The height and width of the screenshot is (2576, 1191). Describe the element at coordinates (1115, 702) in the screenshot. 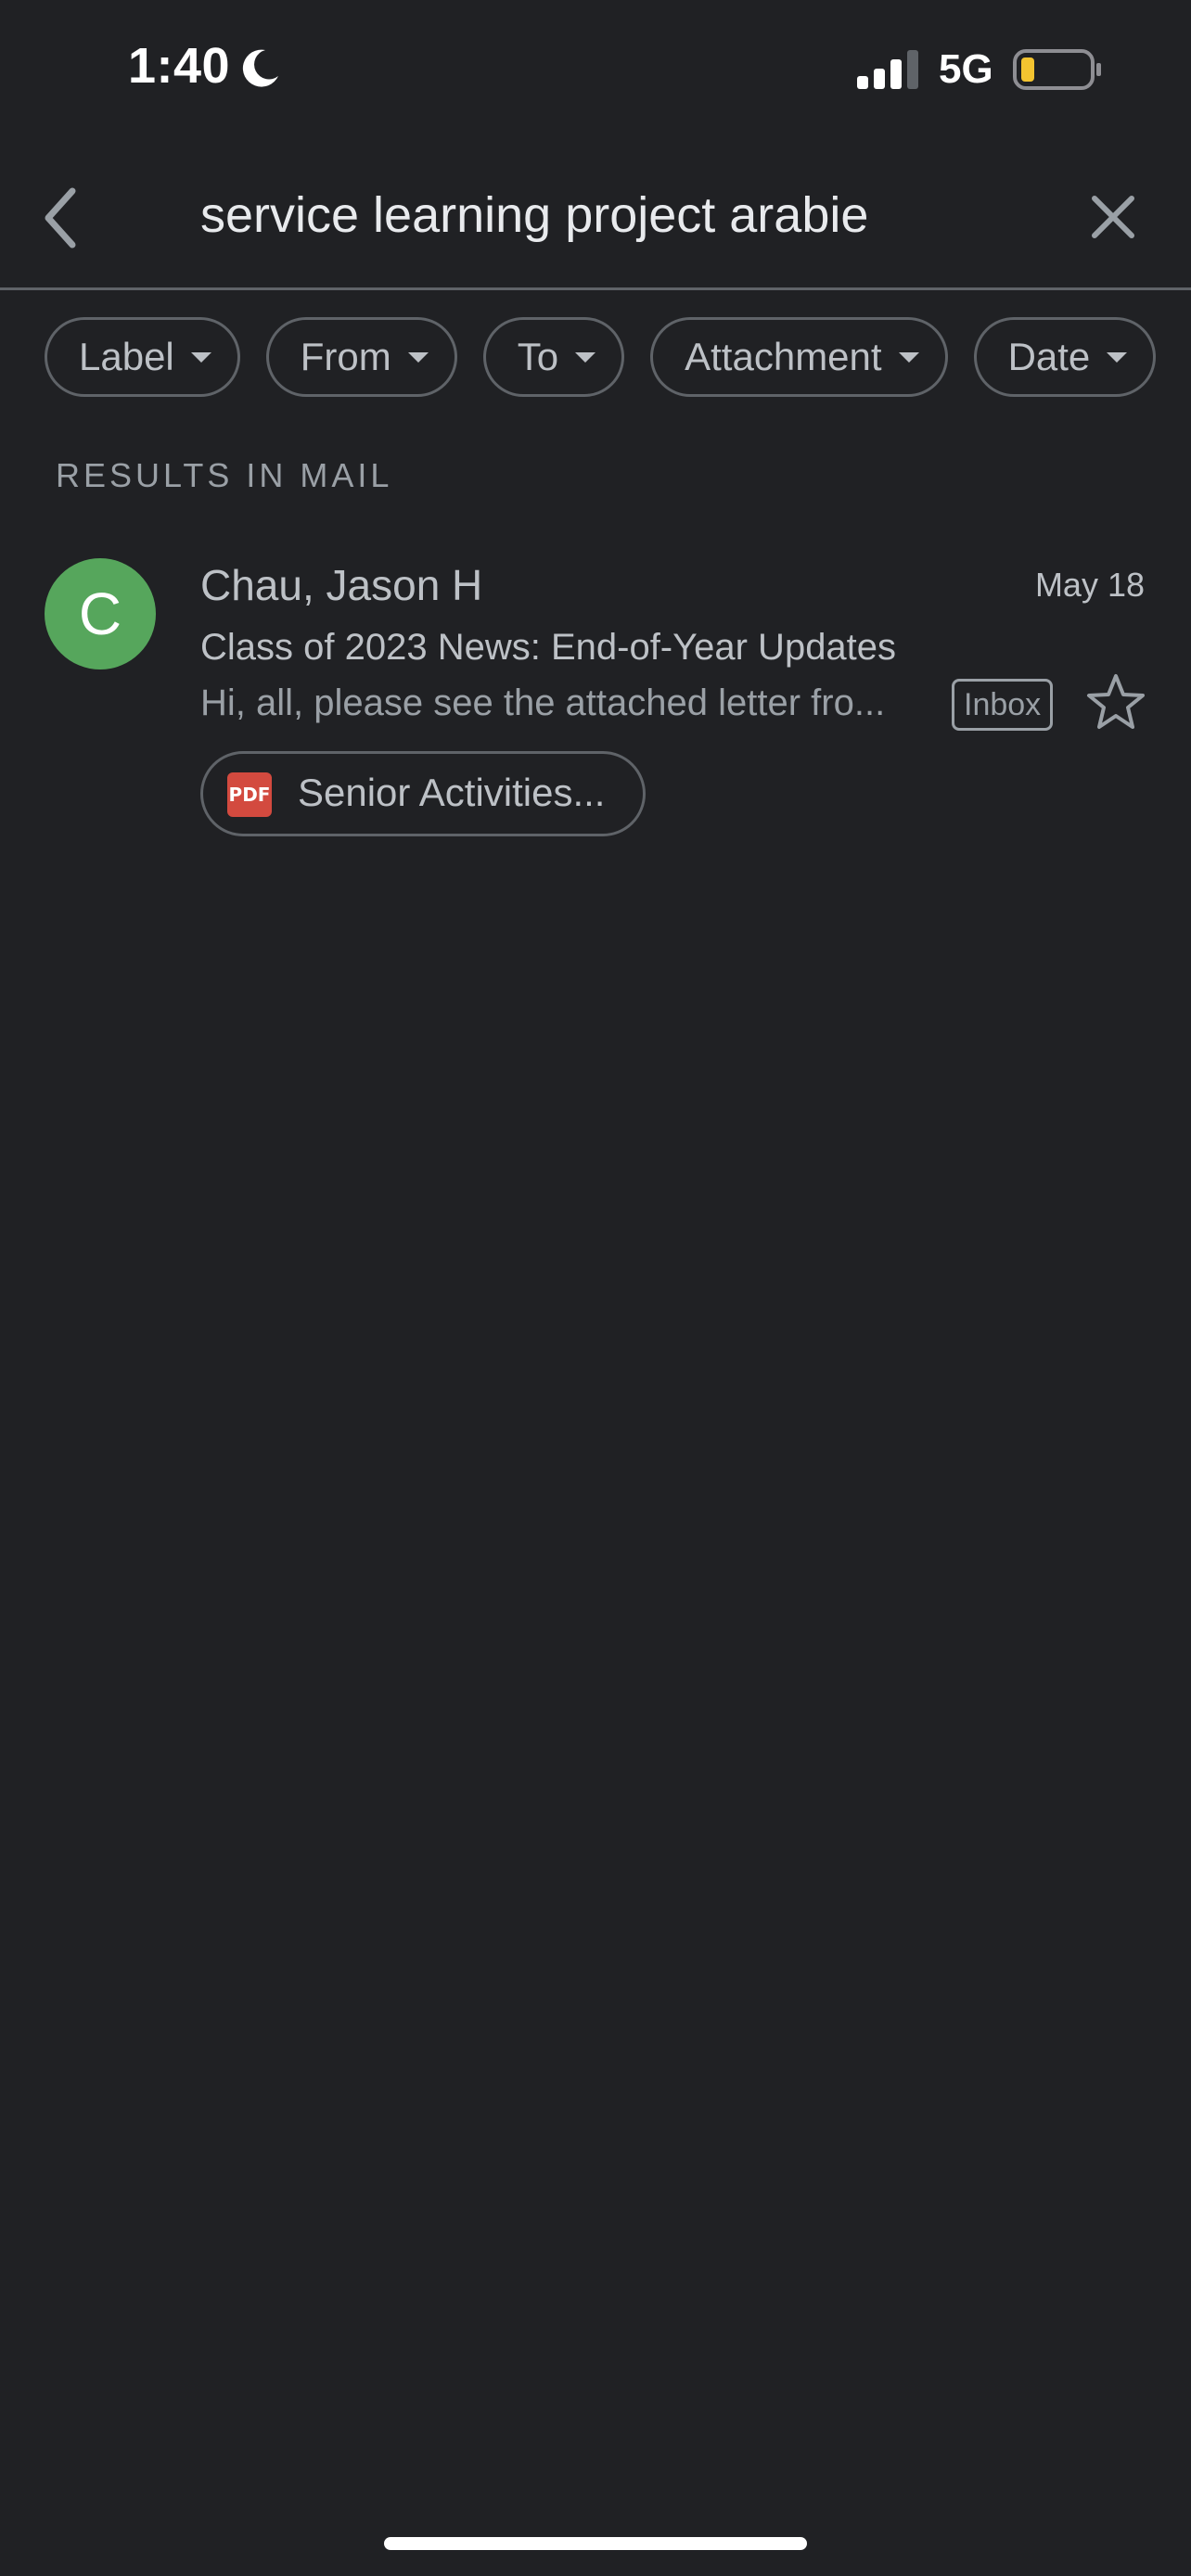

I see `star-icon` at that location.